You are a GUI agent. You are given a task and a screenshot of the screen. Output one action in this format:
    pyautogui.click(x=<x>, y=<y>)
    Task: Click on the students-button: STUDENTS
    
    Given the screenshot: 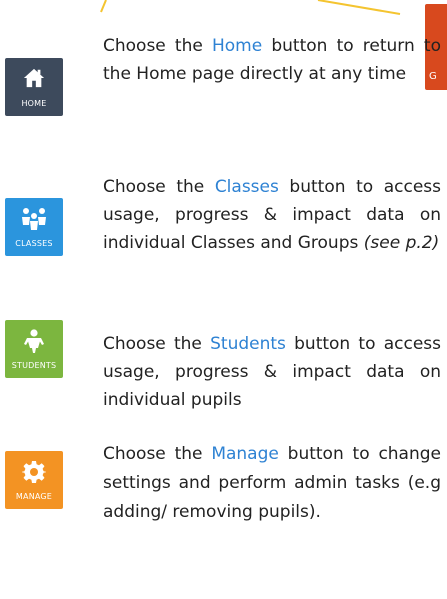 What is the action you would take?
    pyautogui.click(x=34, y=349)
    